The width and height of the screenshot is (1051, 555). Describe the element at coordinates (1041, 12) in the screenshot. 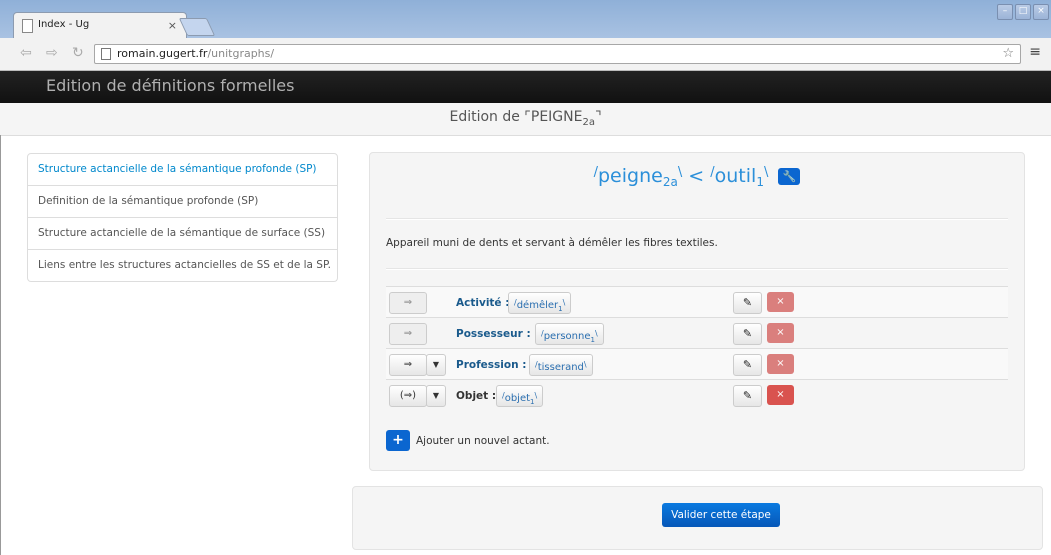

I see `close-window-icon: ×` at that location.